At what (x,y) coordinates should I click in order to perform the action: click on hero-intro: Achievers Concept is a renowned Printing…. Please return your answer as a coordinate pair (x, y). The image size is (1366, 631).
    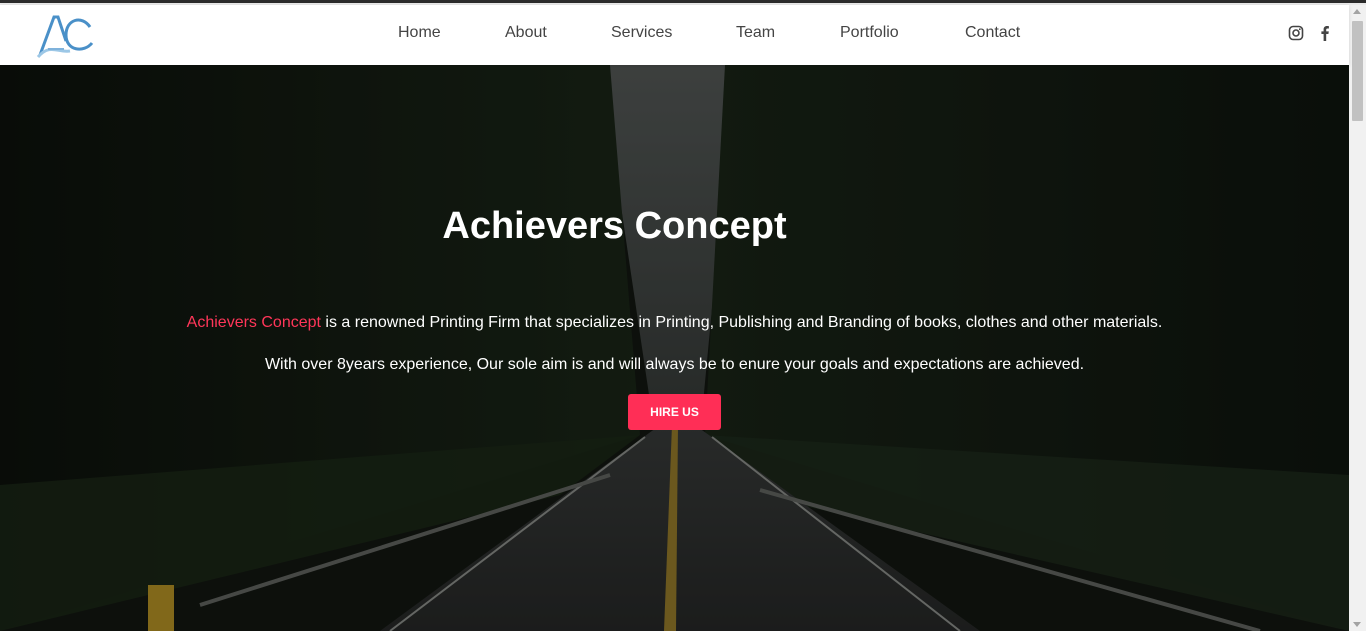
    Looking at the image, I should click on (674, 323).